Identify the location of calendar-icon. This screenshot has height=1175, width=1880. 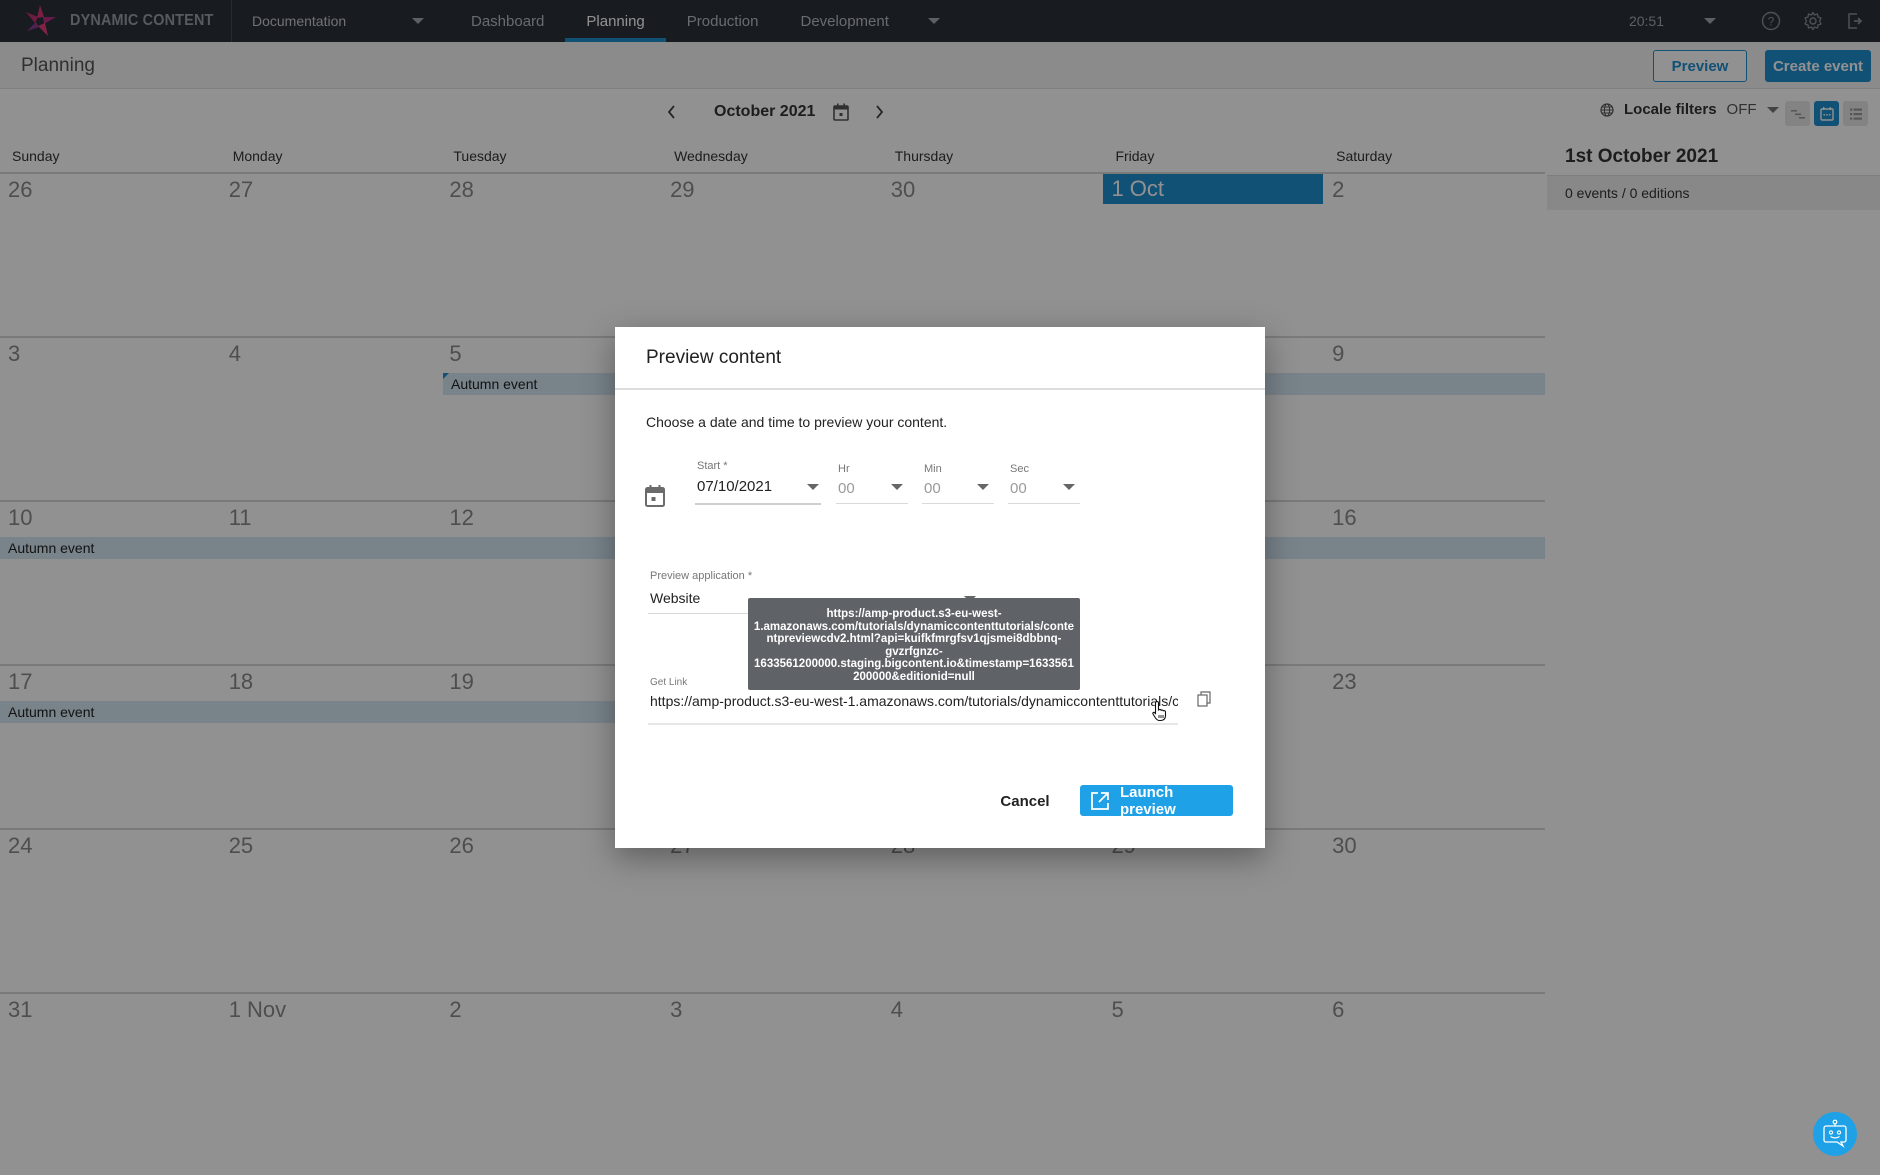
(655, 496).